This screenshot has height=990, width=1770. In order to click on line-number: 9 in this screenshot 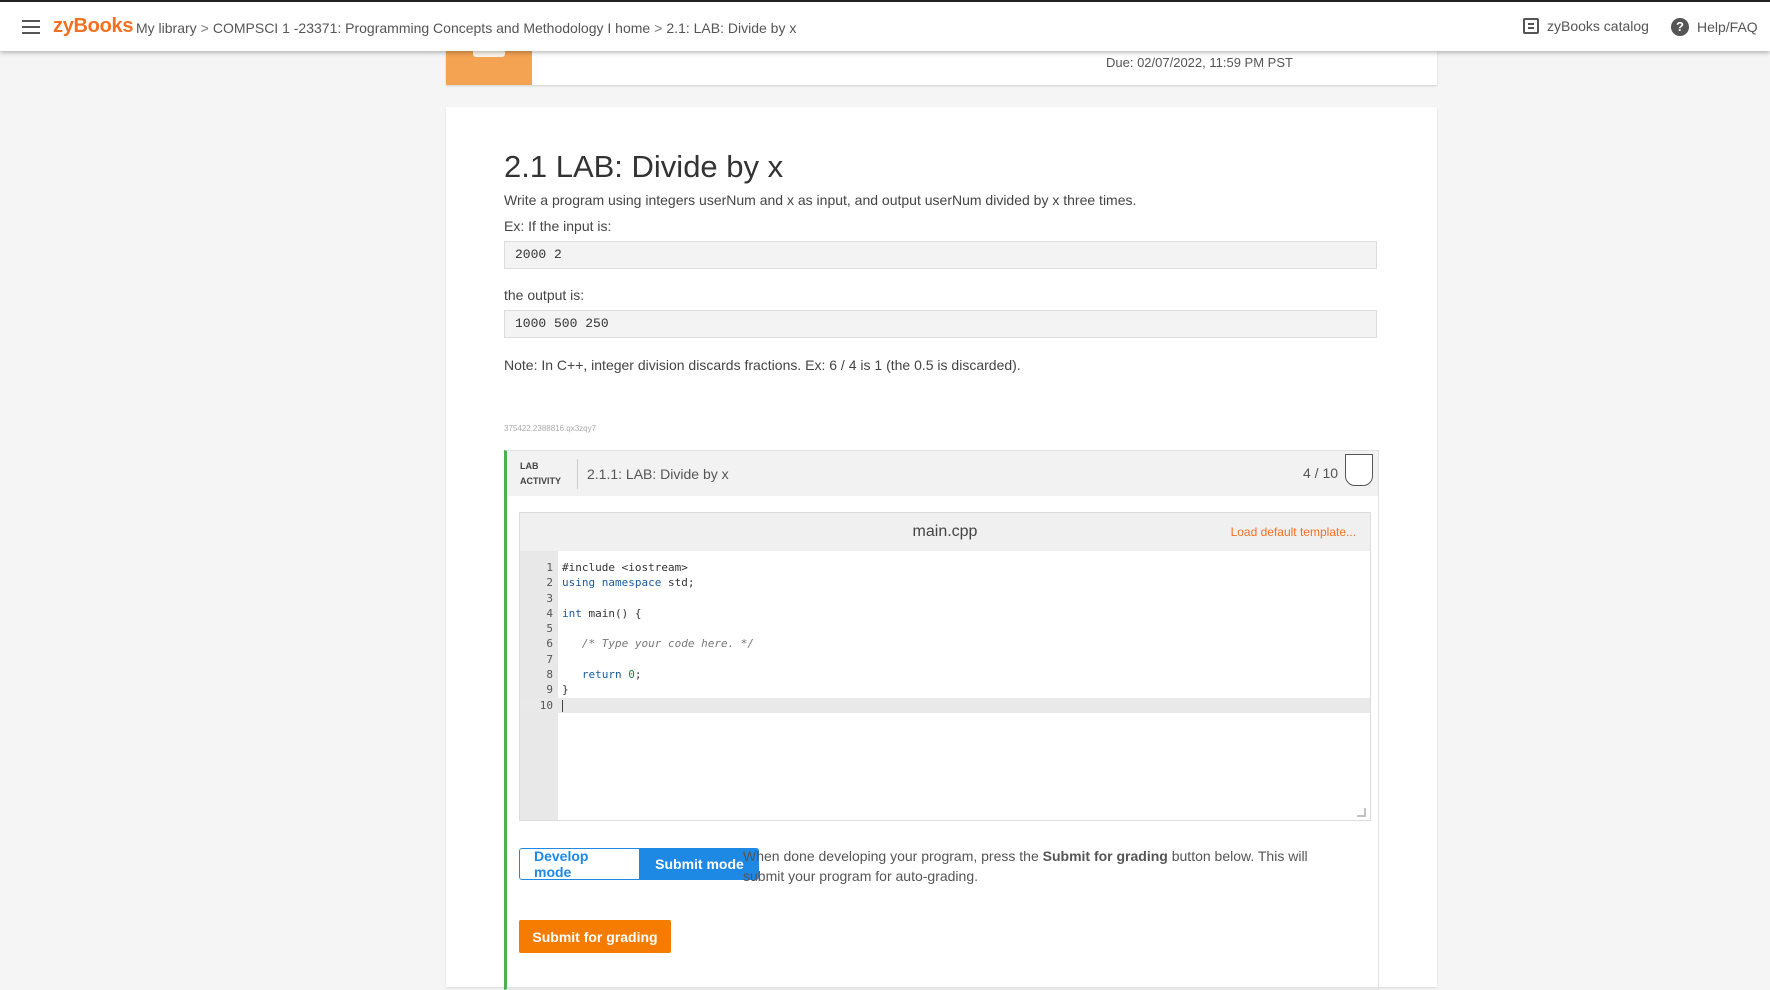, I will do `click(549, 690)`.